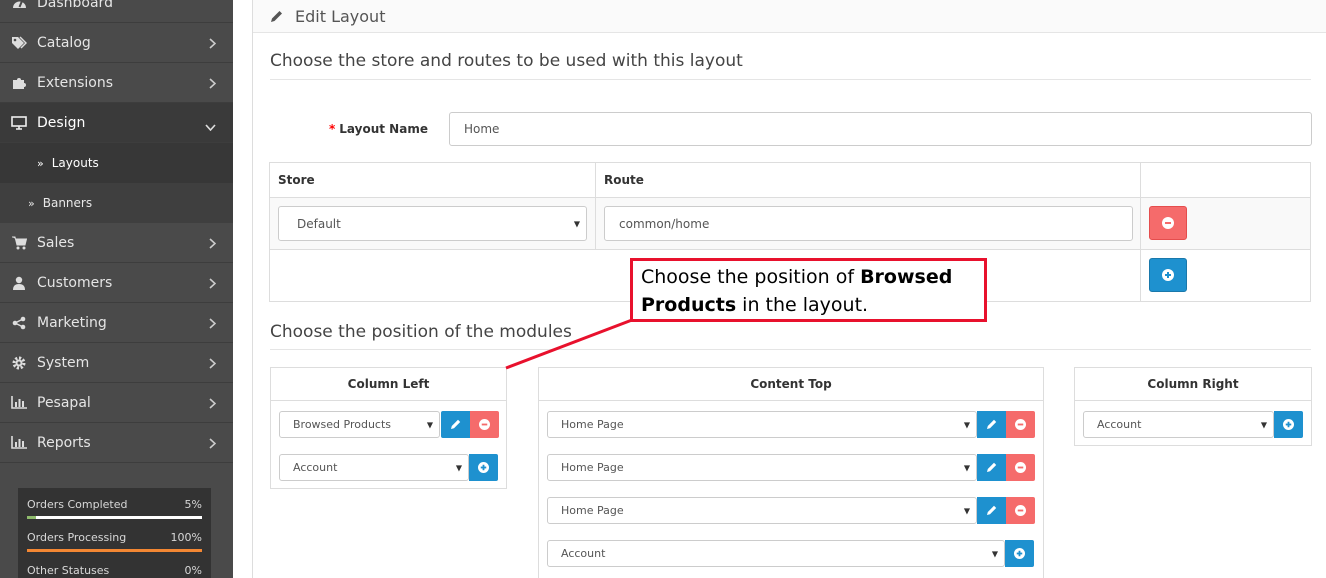 The image size is (1326, 578). I want to click on tags-icon, so click(19, 42).